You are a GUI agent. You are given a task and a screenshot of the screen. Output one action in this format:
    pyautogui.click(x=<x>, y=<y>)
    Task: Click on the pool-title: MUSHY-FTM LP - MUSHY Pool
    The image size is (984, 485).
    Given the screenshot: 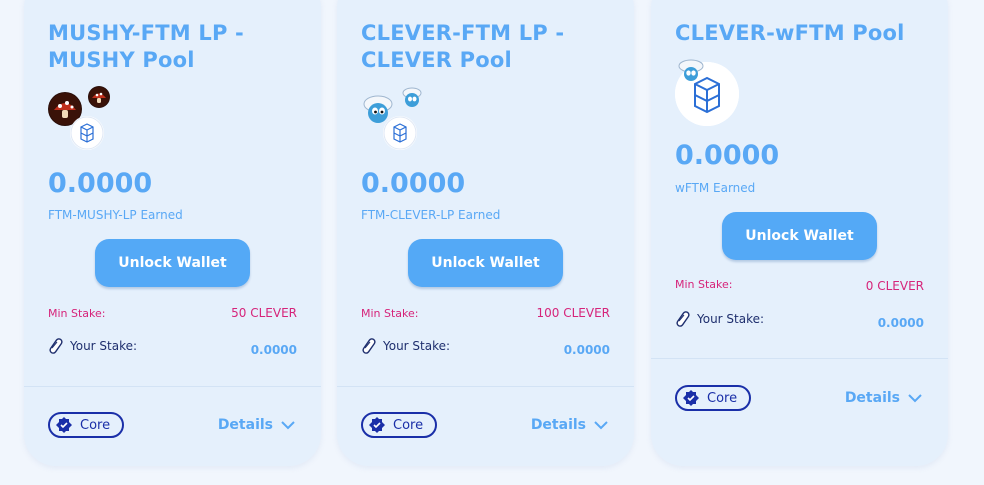 What is the action you would take?
    pyautogui.click(x=146, y=46)
    